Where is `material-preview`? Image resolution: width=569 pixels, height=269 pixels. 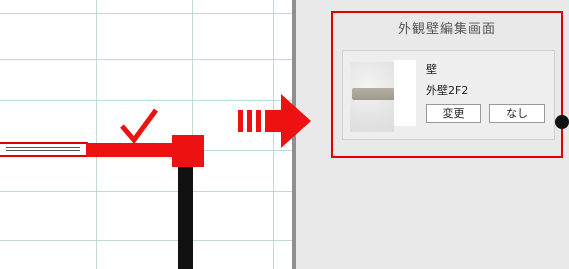
material-preview is located at coordinates (405, 93).